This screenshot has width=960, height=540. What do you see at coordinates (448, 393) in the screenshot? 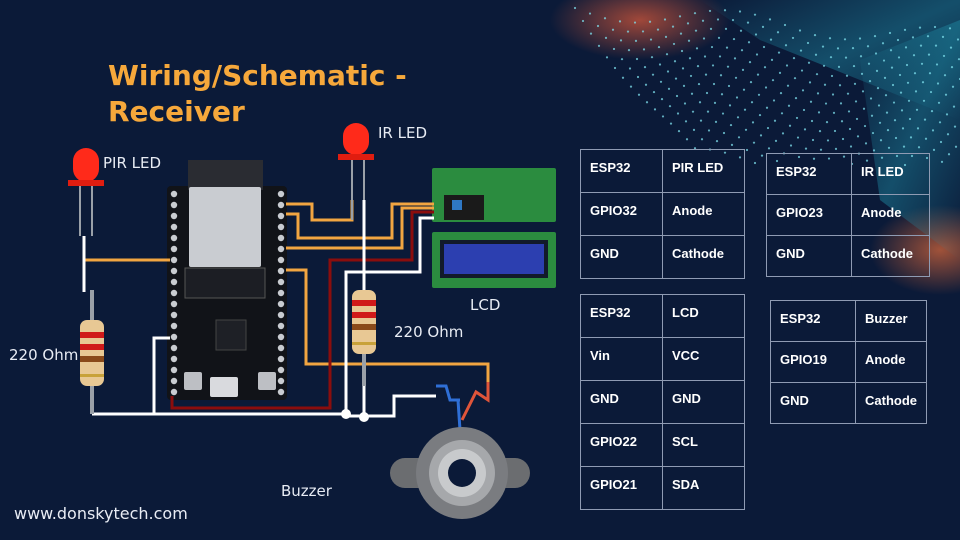
I see `buzzer-lead-negative` at bounding box center [448, 393].